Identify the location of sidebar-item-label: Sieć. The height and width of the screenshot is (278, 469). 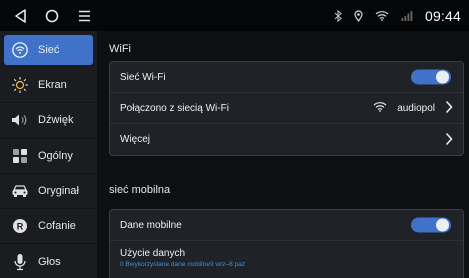
(49, 50).